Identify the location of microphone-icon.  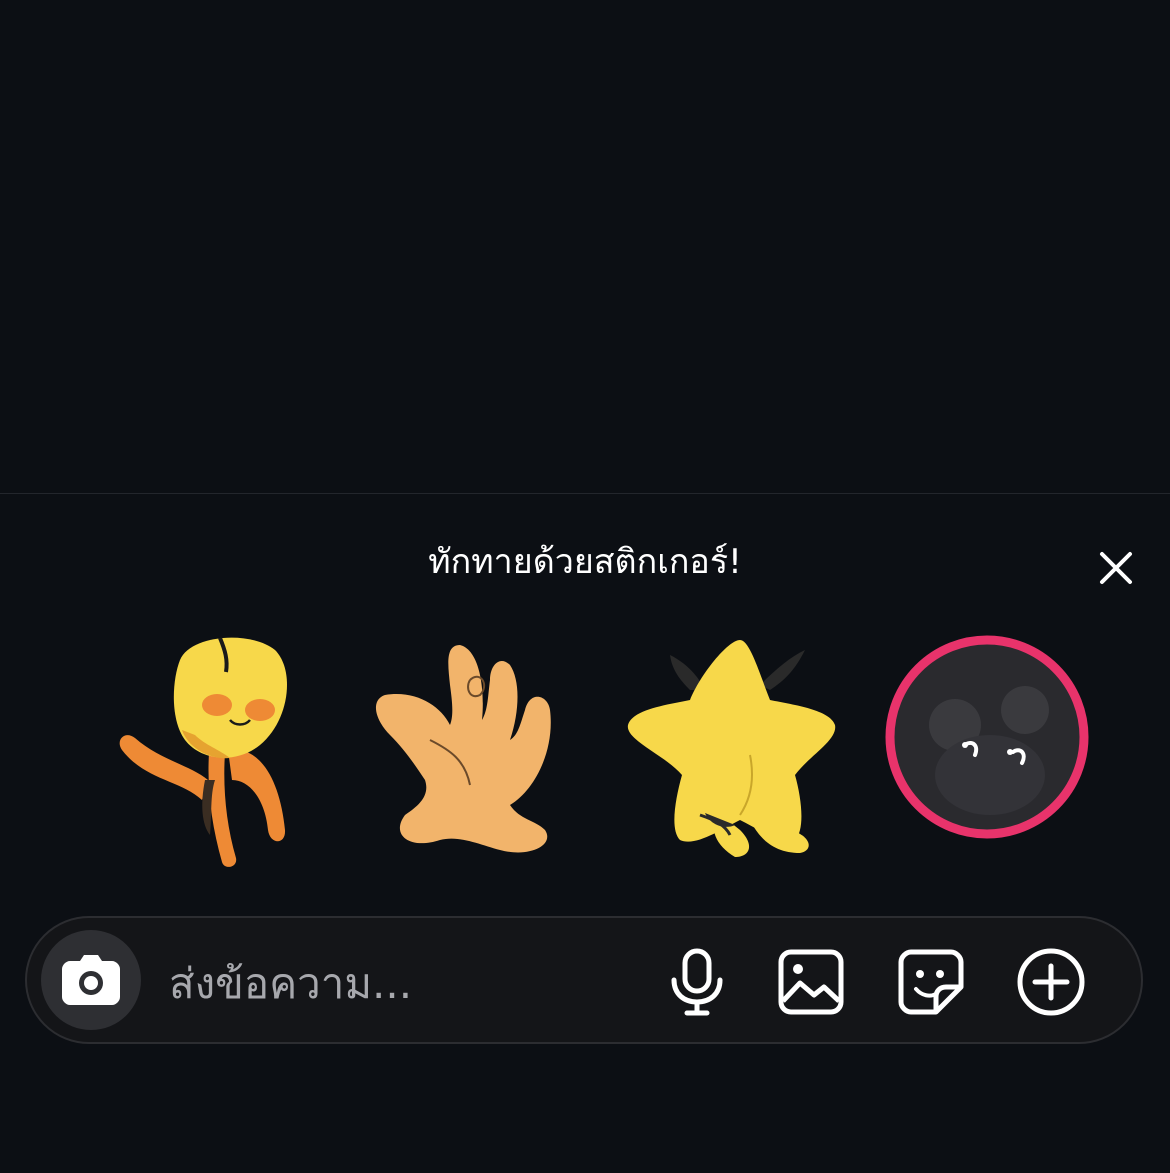
(697, 982).